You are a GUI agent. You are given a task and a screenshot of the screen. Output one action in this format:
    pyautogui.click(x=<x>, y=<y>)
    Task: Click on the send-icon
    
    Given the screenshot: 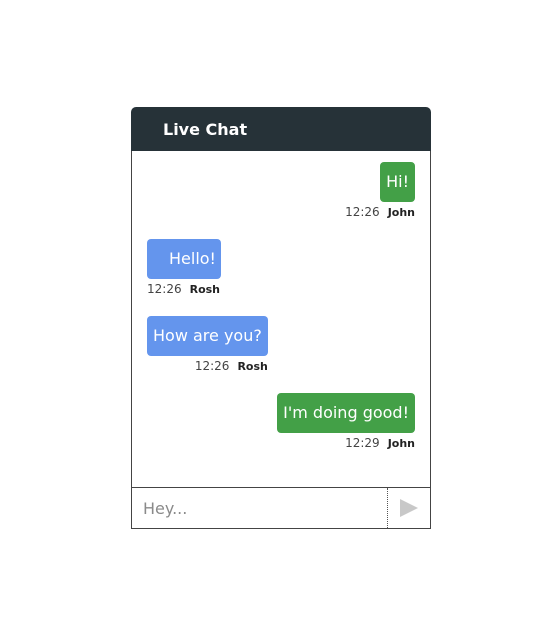 What is the action you would take?
    pyautogui.click(x=409, y=508)
    